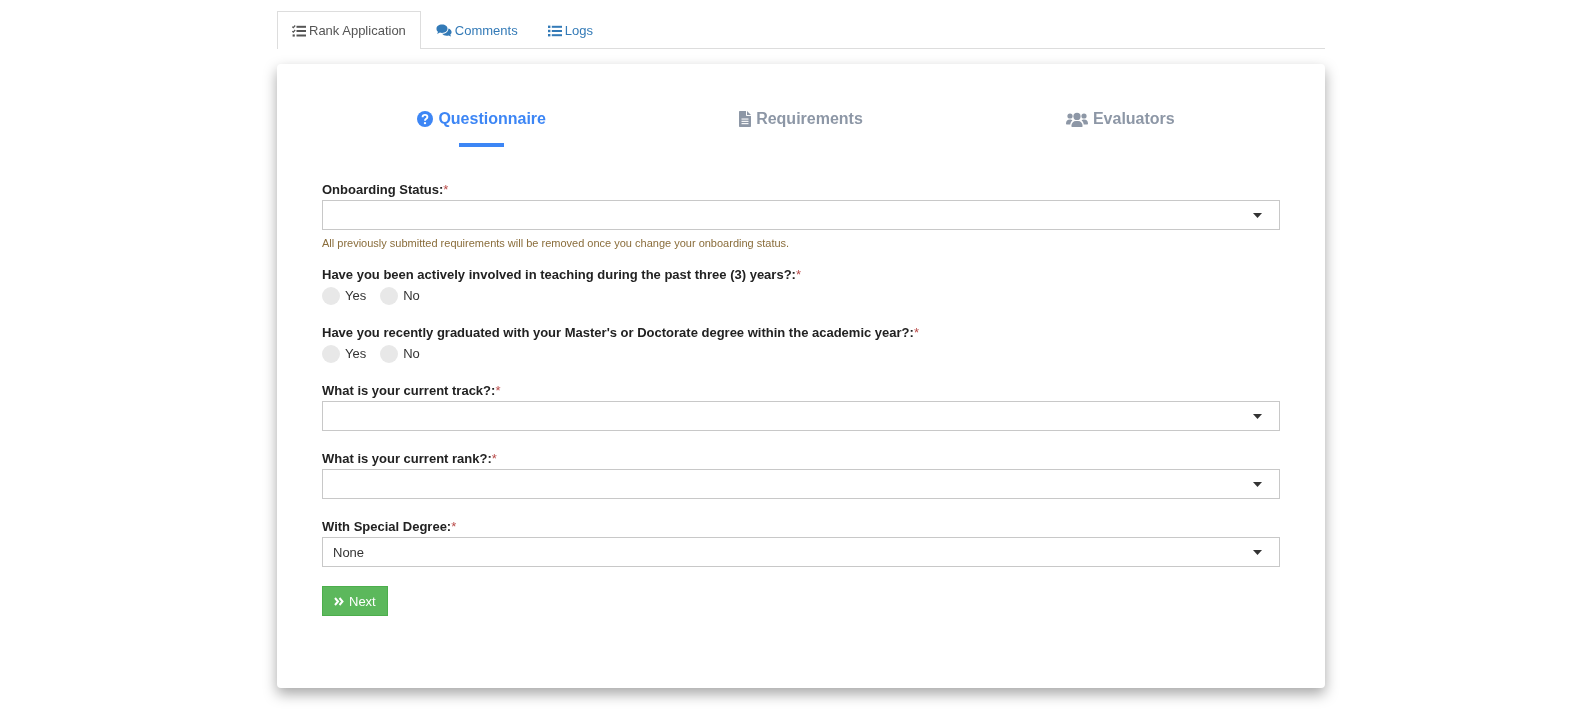 Image resolution: width=1586 pixels, height=710 pixels. What do you see at coordinates (409, 390) in the screenshot?
I see `field-label: What is your current track?:` at bounding box center [409, 390].